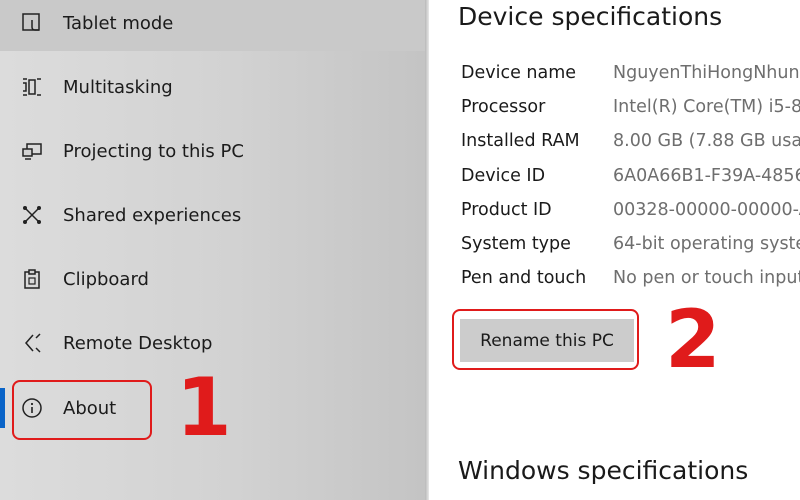 The height and width of the screenshot is (500, 800). What do you see at coordinates (603, 470) in the screenshot?
I see `windows-specifications-title: Windows specifications` at bounding box center [603, 470].